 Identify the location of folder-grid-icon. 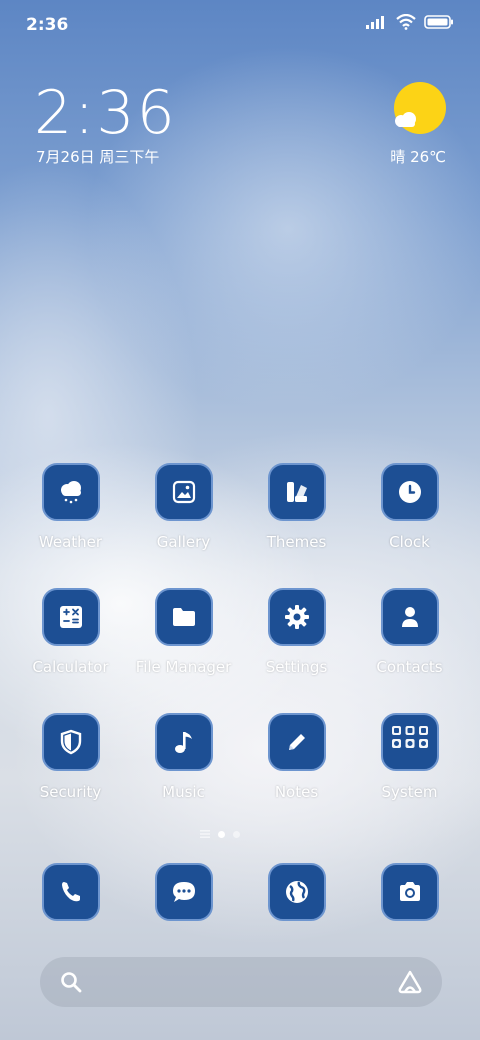
(409, 742).